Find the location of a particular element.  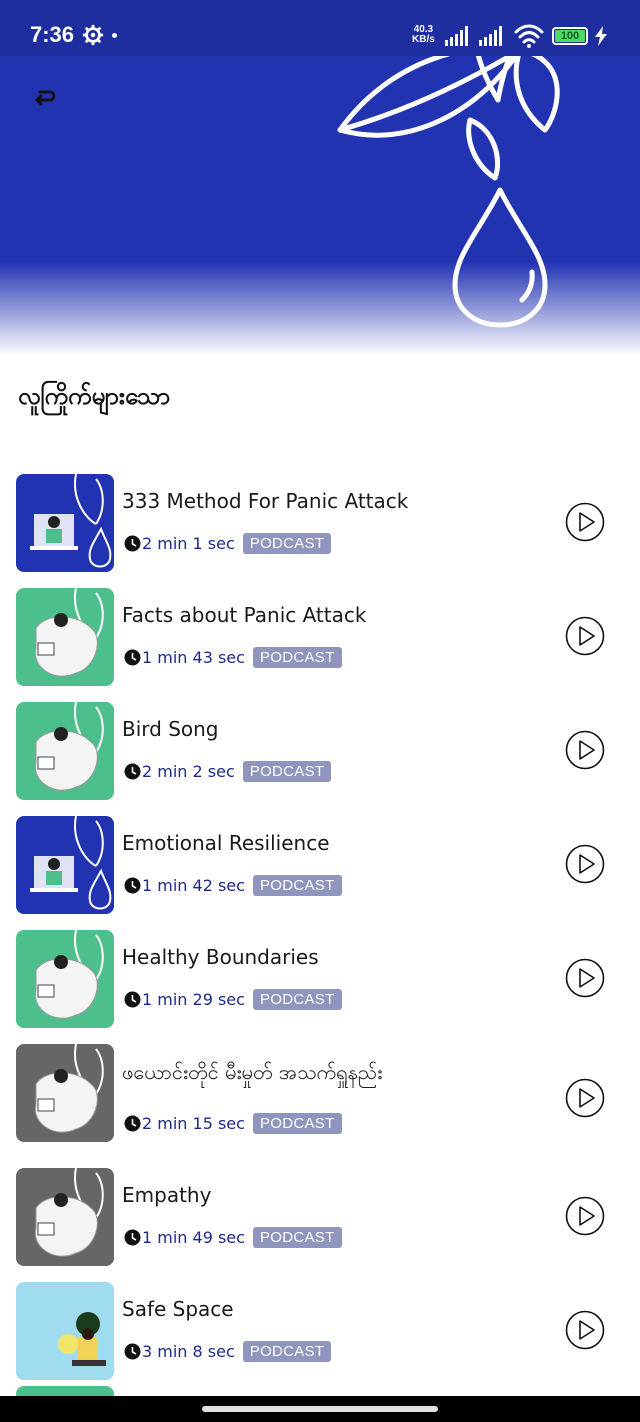

item-title: Safe Space is located at coordinates (178, 1309).